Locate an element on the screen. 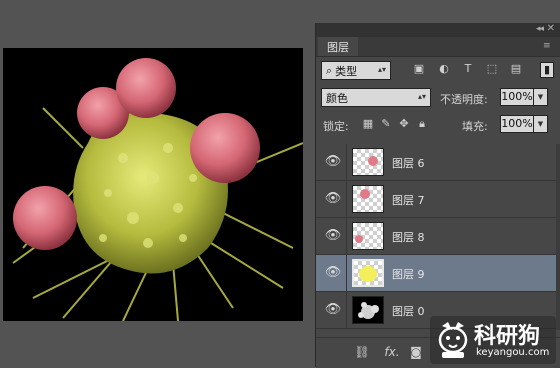 Image resolution: width=560 pixels, height=368 pixels. filter-toggle-icon: ▮ is located at coordinates (547, 70).